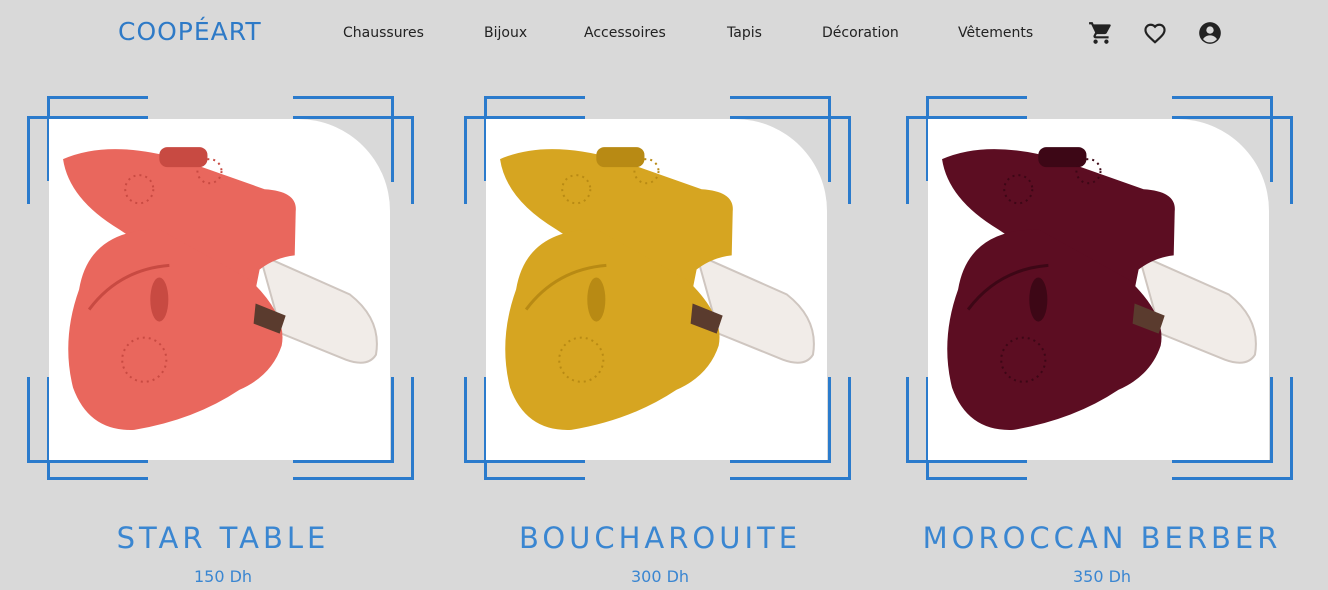 The height and width of the screenshot is (590, 1328). Describe the element at coordinates (660, 576) in the screenshot. I see `product-price: 300 Dh` at that location.